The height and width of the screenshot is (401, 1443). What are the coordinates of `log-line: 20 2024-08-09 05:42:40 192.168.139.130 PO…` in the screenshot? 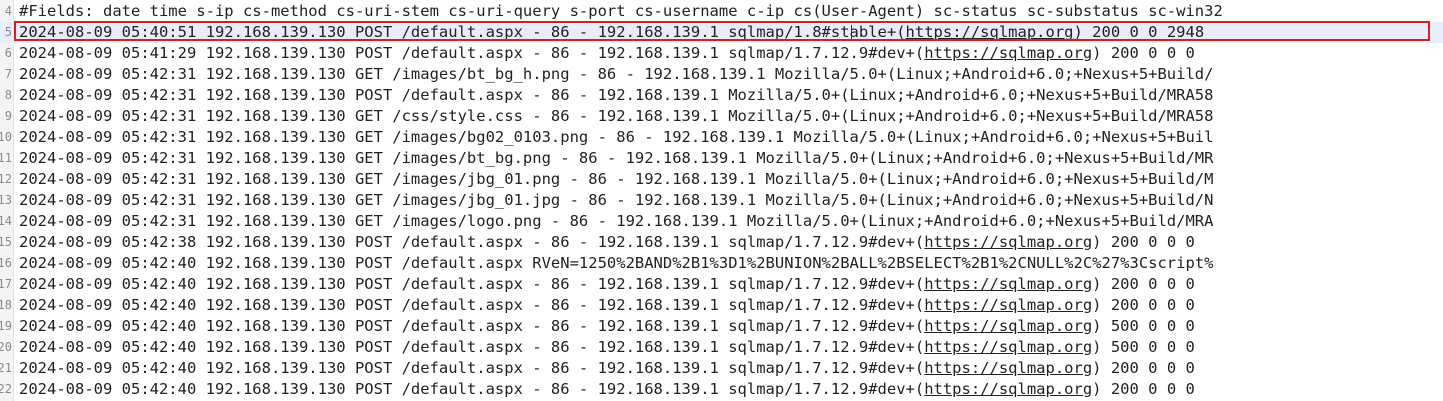 It's located at (721, 347).